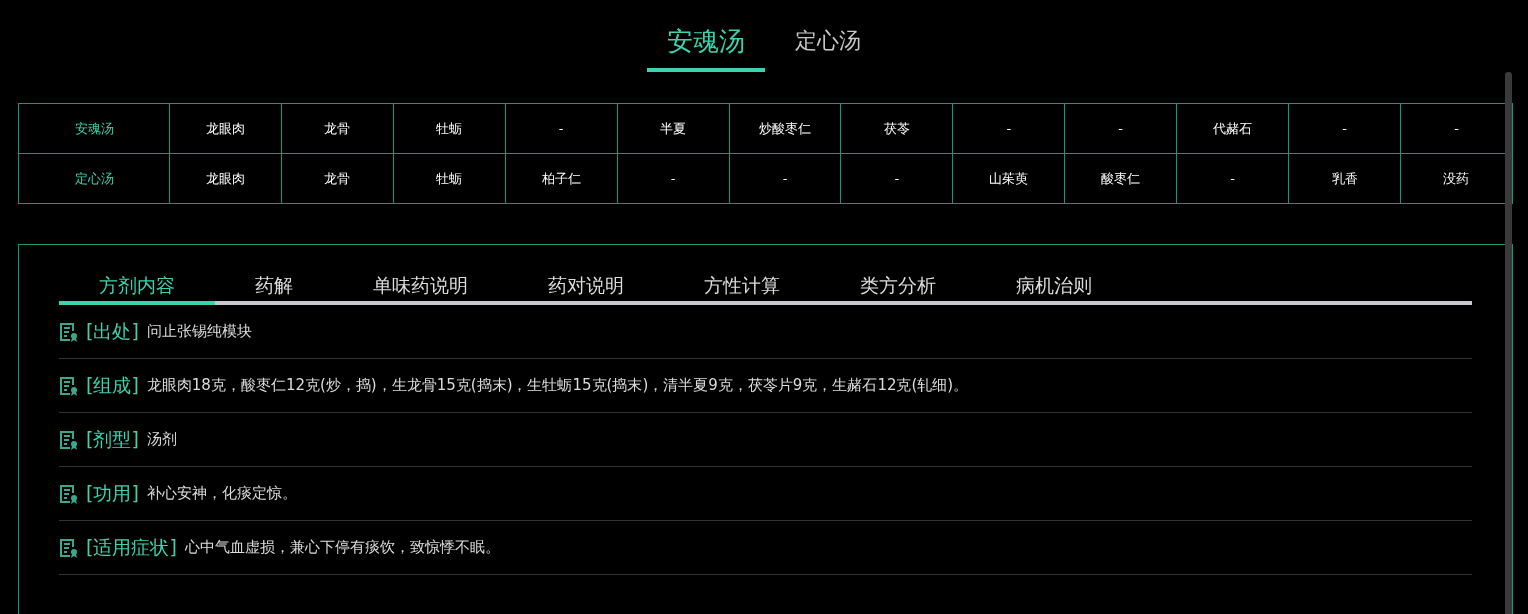 The image size is (1528, 614). I want to click on detail-tab: 方性计算, so click(742, 289).